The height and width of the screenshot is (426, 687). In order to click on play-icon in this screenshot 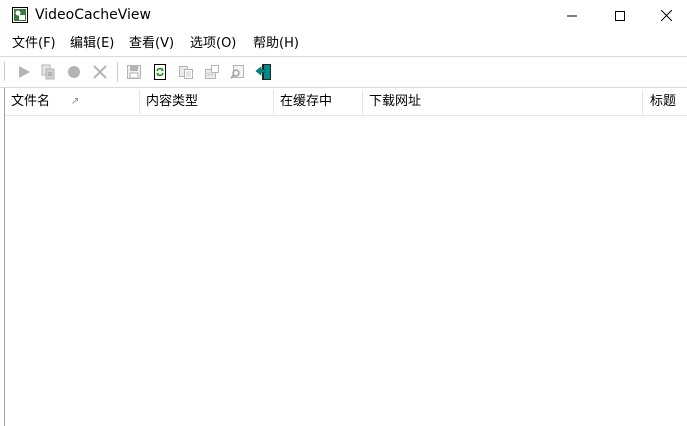, I will do `click(24, 72)`.